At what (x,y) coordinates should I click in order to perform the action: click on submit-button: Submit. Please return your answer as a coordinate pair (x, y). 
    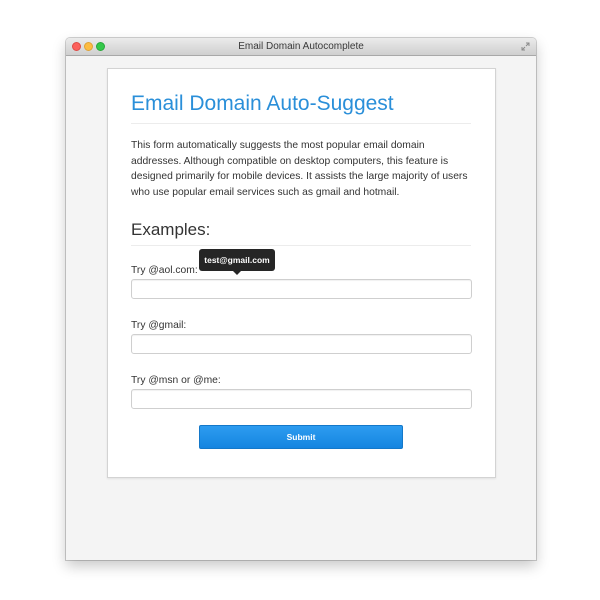
    Looking at the image, I should click on (301, 437).